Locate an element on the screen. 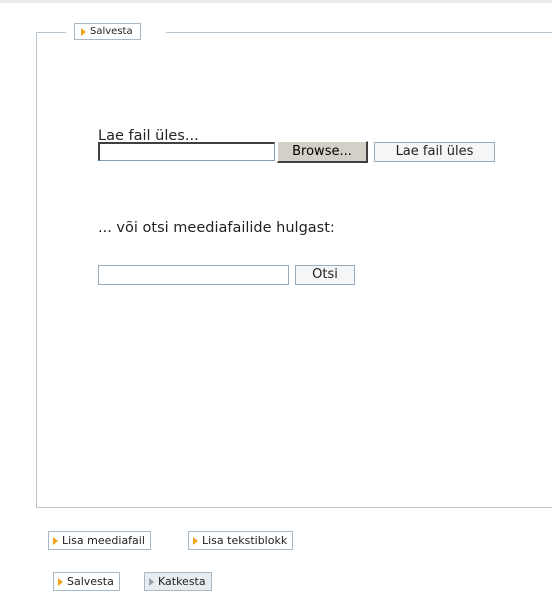  save-label: Salvesta is located at coordinates (90, 581).